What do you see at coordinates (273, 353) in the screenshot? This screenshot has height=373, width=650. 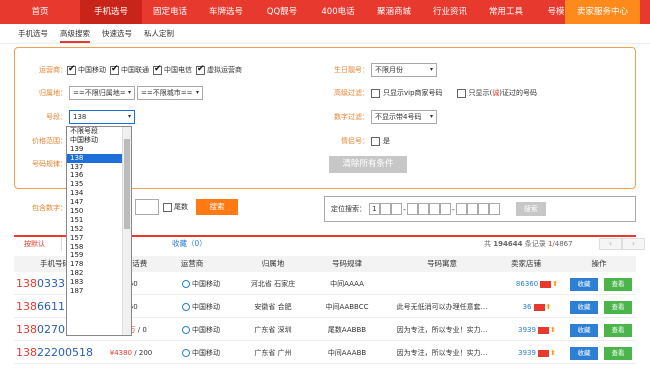 I see `region-cell: 广东省 广州` at bounding box center [273, 353].